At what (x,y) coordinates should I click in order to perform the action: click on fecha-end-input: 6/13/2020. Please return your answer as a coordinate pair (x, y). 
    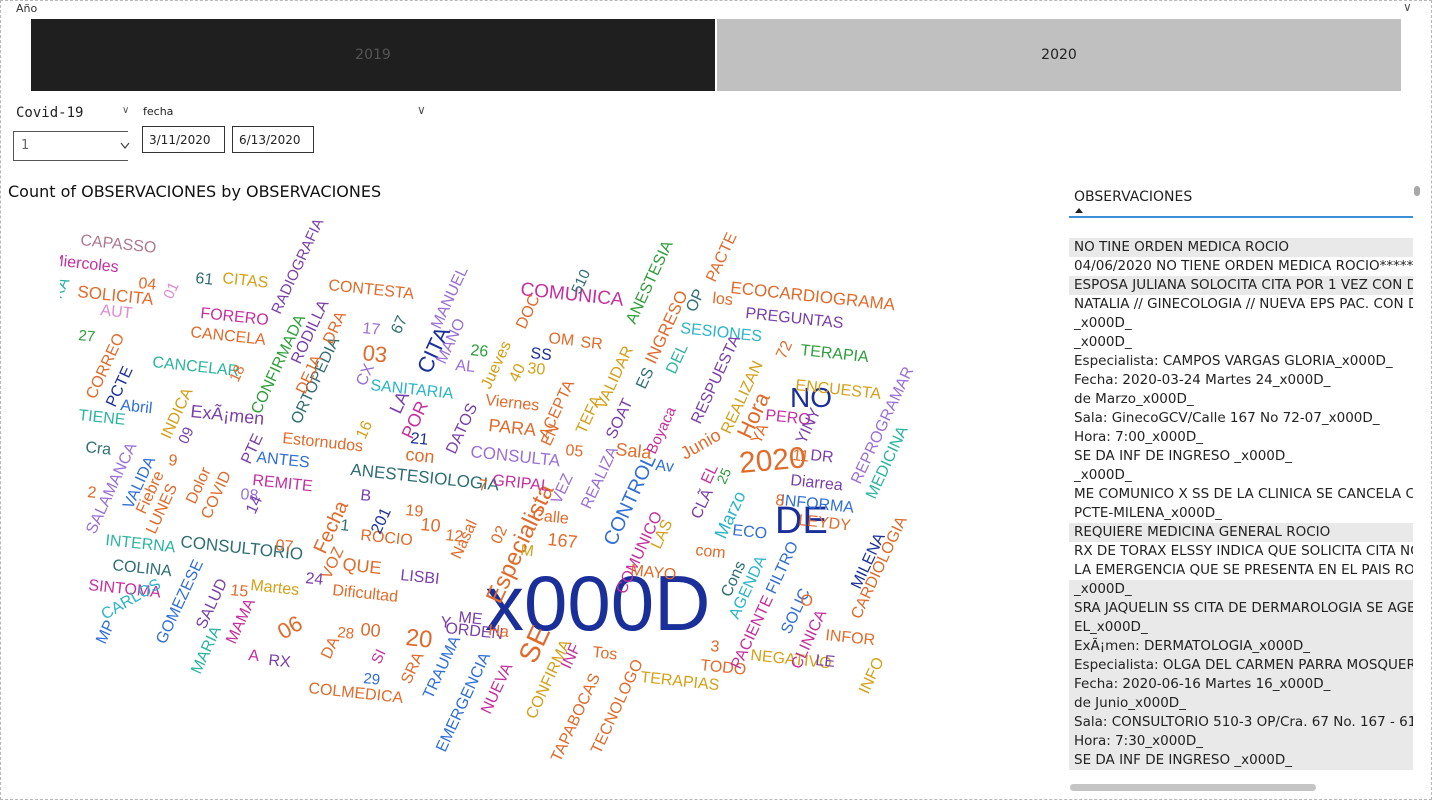
    Looking at the image, I should click on (273, 139).